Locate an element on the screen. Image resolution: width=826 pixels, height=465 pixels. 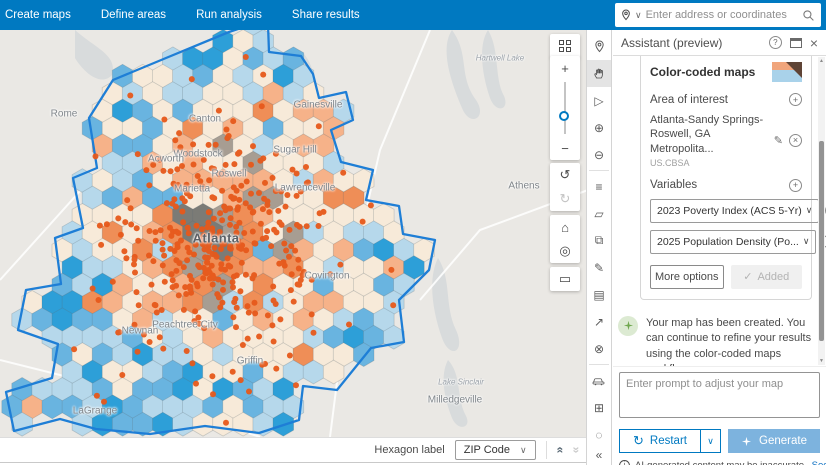
locate-icon: ◎ is located at coordinates (565, 251).